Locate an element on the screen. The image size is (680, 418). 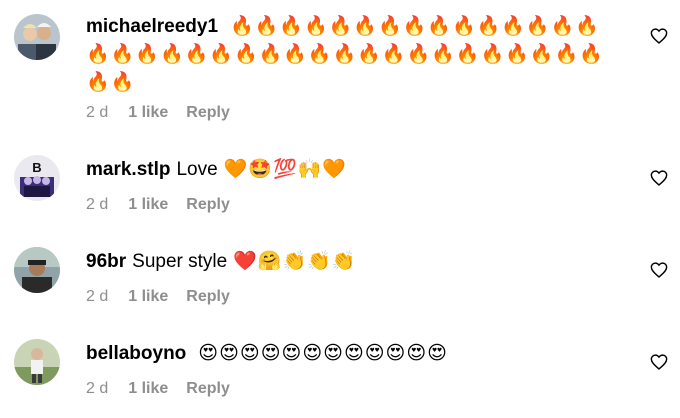
svg-text: B is located at coordinates (36, 167).